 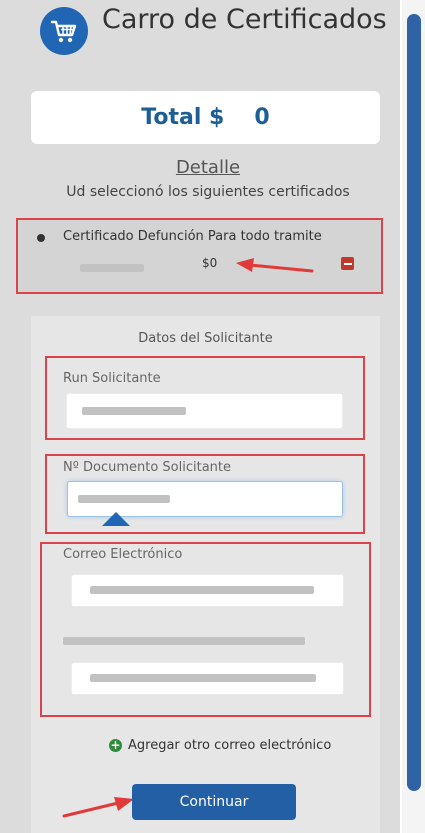 I want to click on bullet-icon, so click(x=41, y=238).